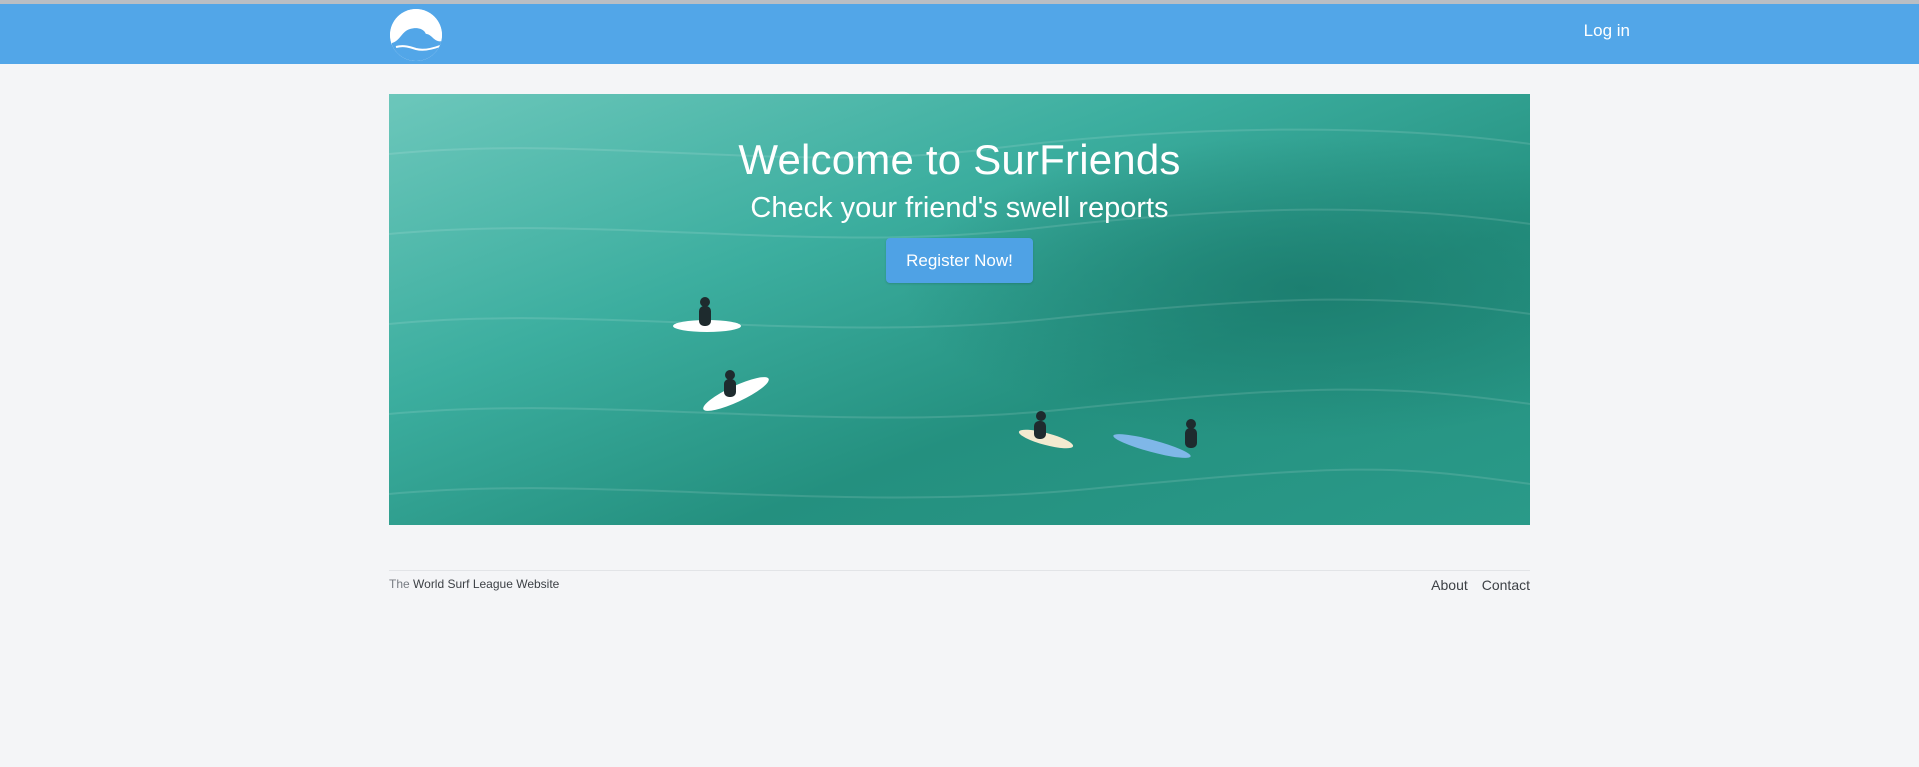  Describe the element at coordinates (1550, 31) in the screenshot. I see `login-link: Log in` at that location.